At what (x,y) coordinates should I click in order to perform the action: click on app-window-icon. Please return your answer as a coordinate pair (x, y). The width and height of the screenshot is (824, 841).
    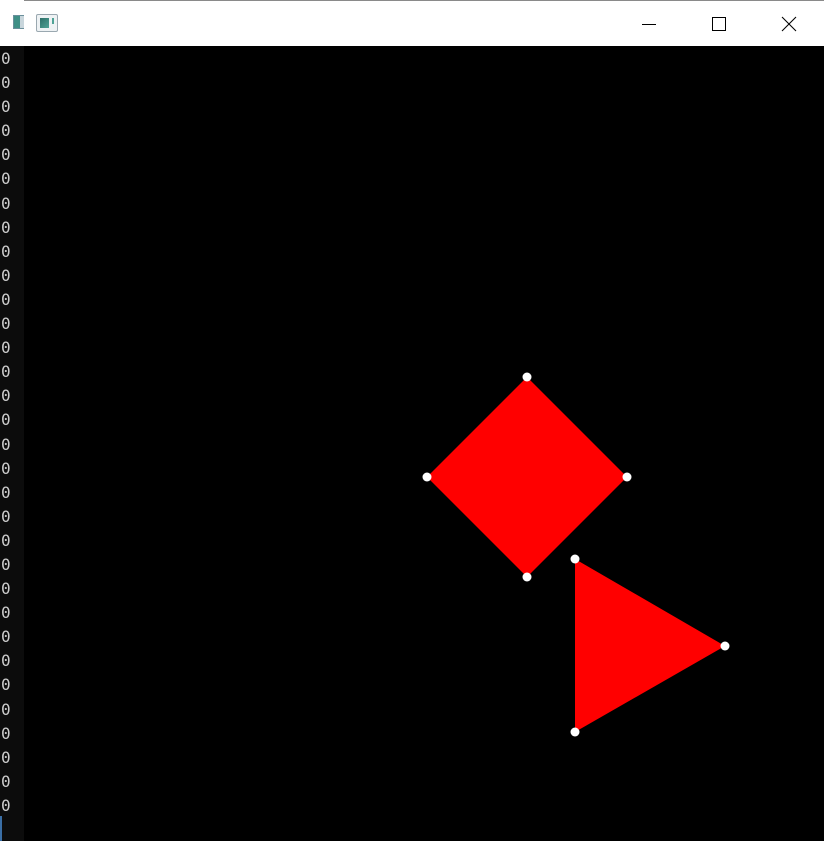
    Looking at the image, I should click on (47, 23).